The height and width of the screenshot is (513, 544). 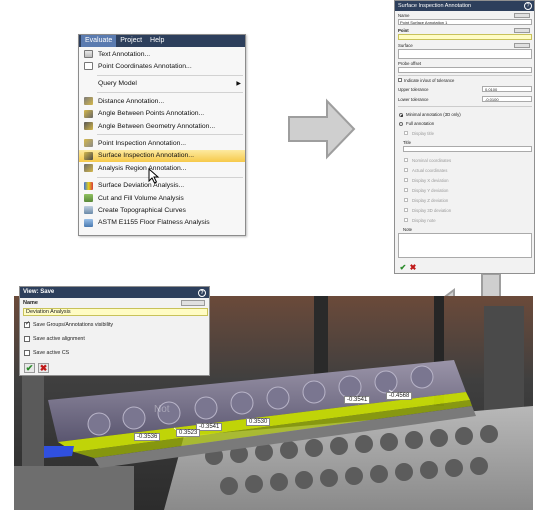 What do you see at coordinates (322, 129) in the screenshot?
I see `flow-arrow-right-icon` at bounding box center [322, 129].